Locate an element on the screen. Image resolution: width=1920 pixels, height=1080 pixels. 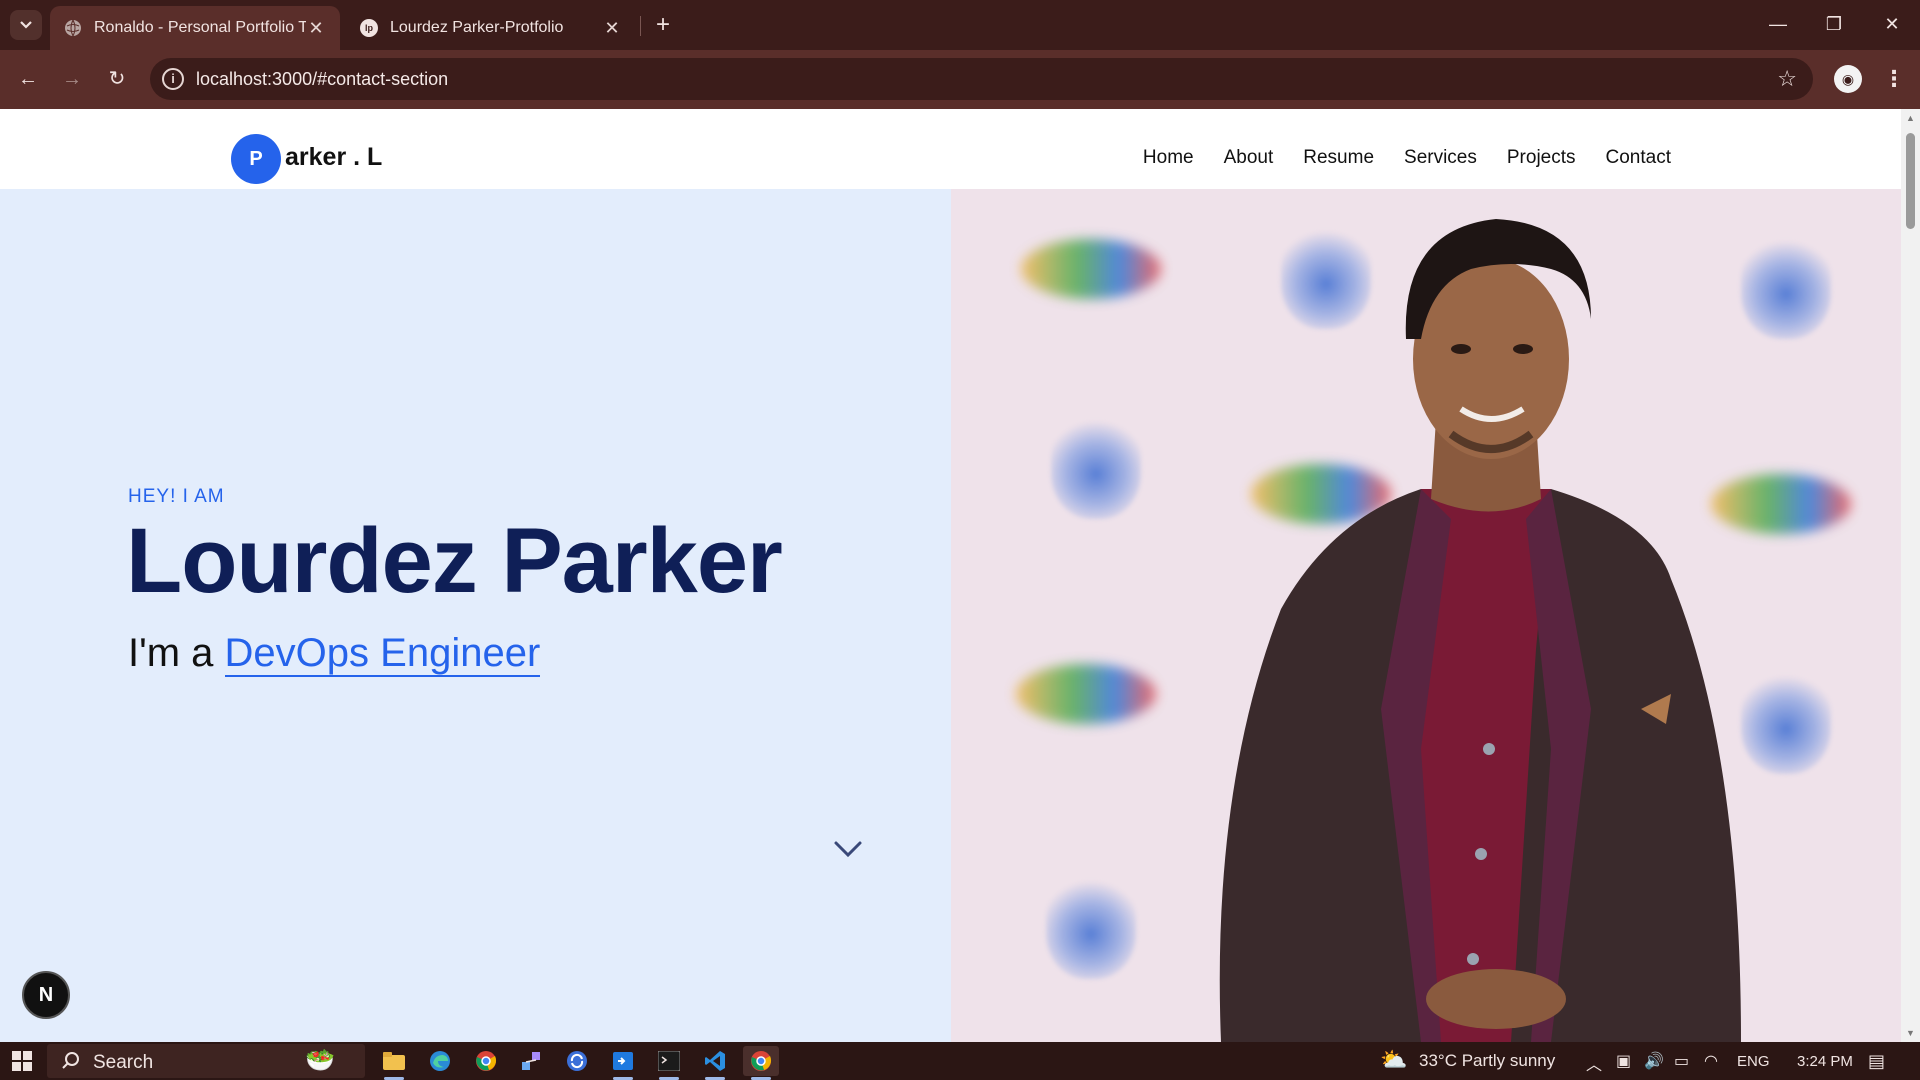
hero-role-prefix: I'm a is located at coordinates (176, 653).